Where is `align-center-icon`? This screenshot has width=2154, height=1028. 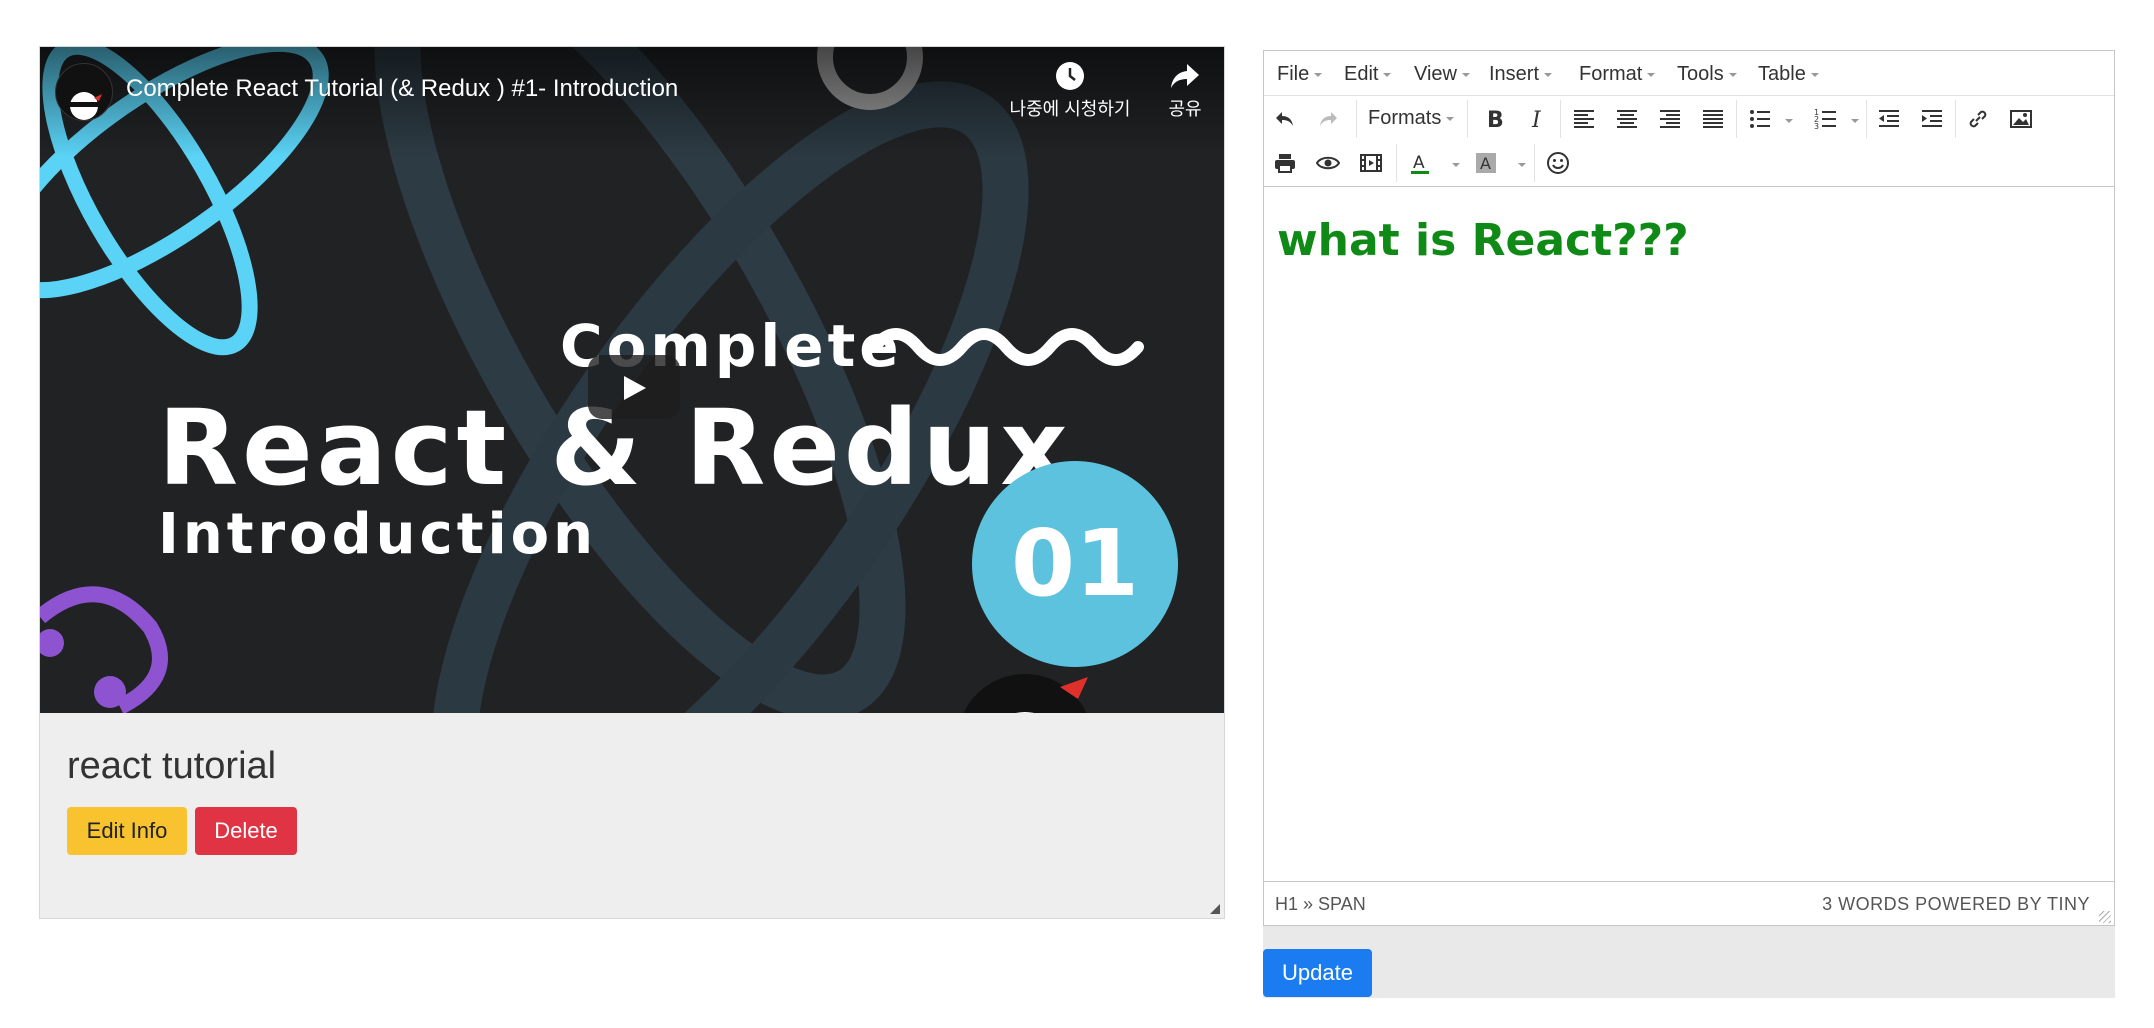
align-center-icon is located at coordinates (1627, 119).